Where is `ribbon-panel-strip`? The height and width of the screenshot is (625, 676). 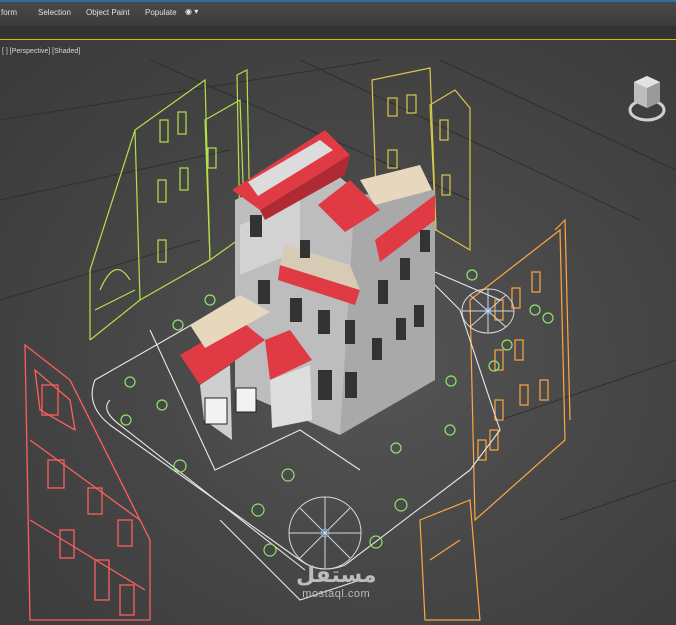
ribbon-panel-strip is located at coordinates (338, 33).